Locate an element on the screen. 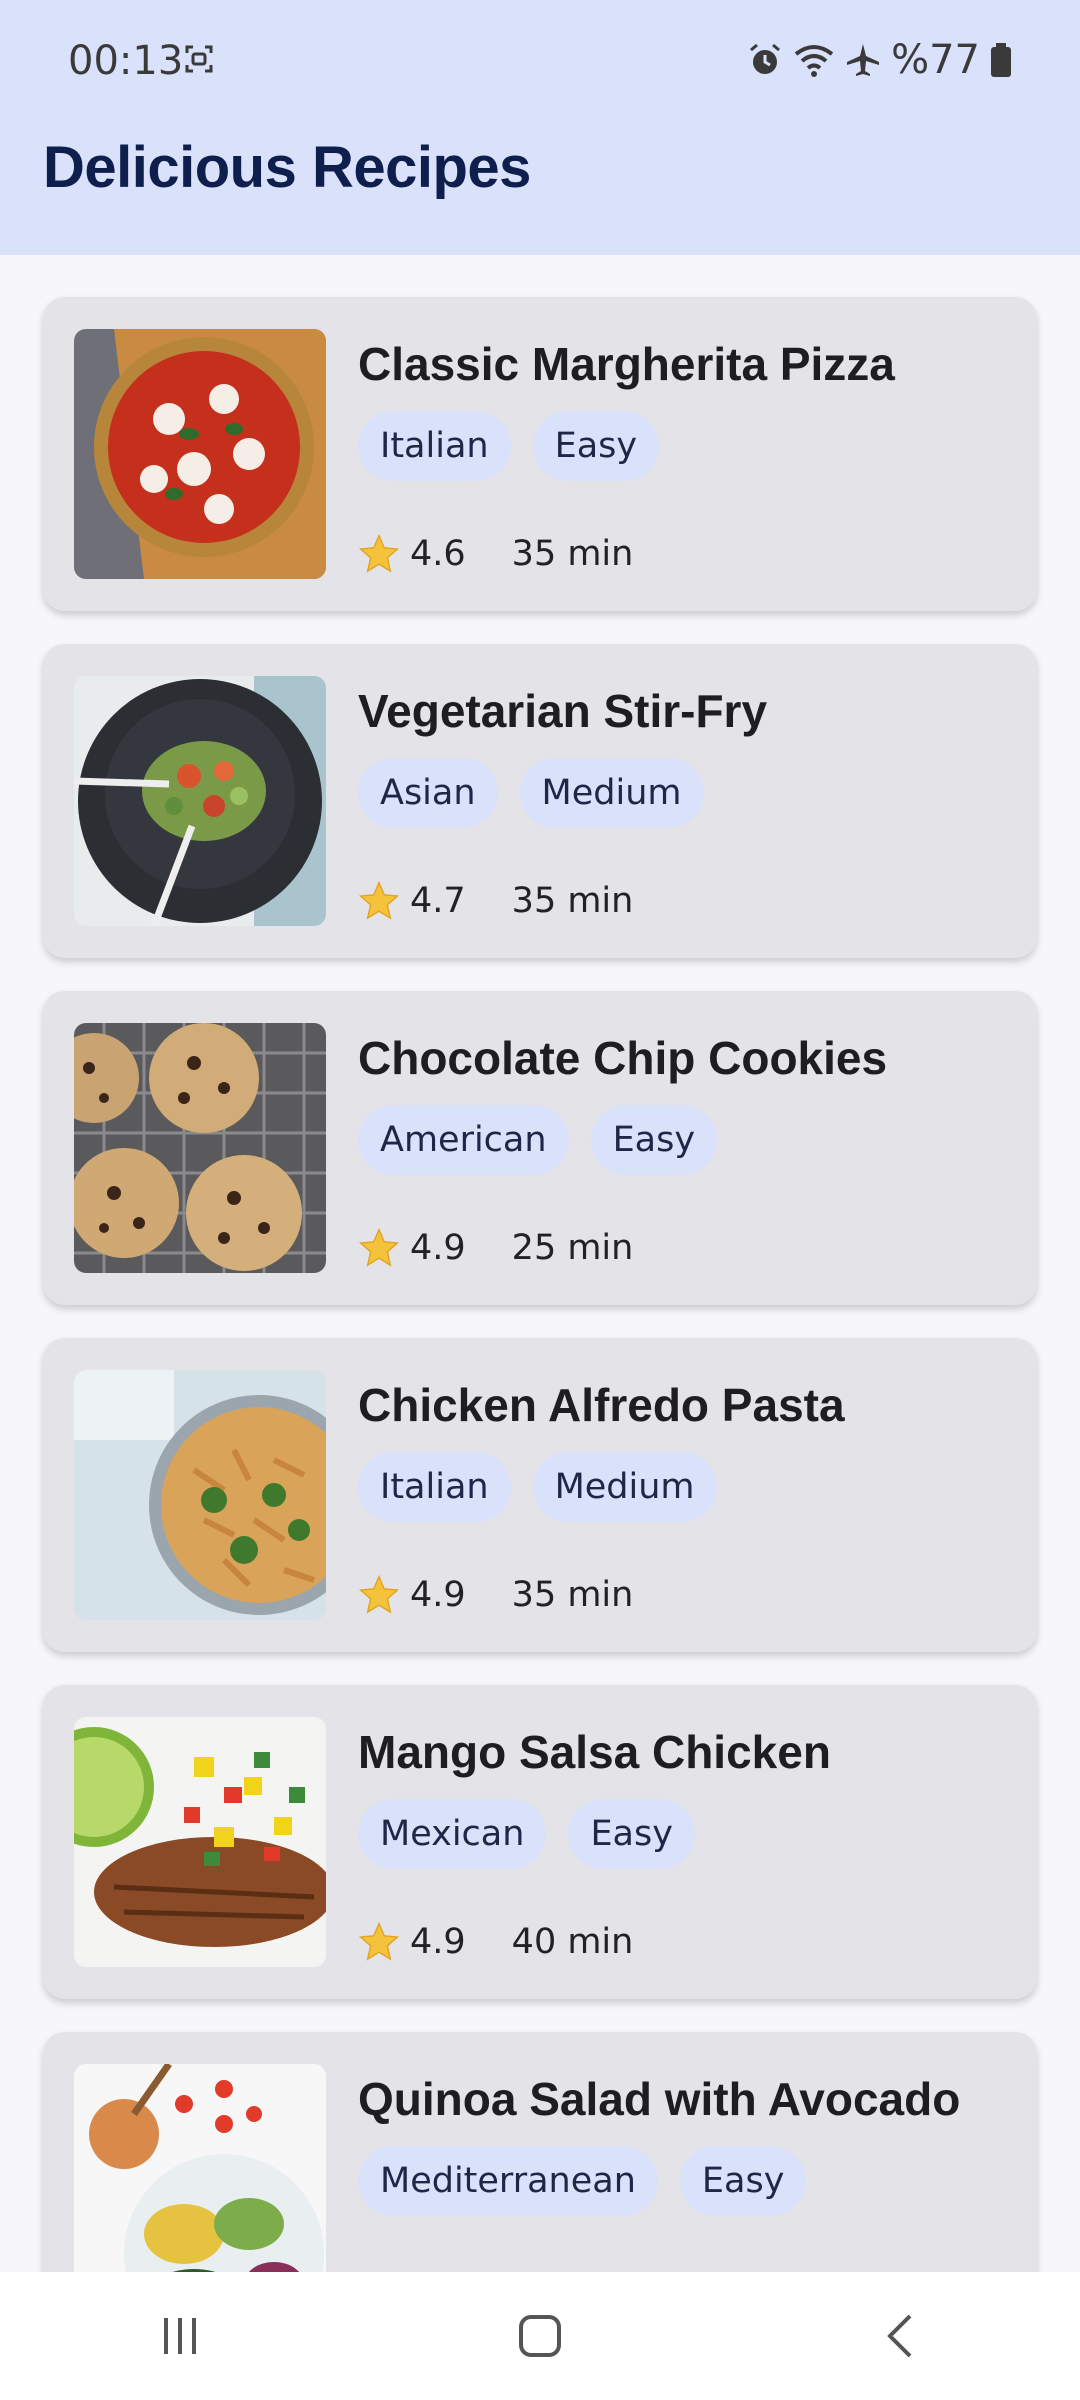 The image size is (1080, 2400). recipe-title: Classic Margherita Pizza is located at coordinates (626, 364).